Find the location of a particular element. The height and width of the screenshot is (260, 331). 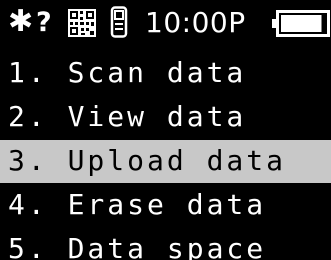

clock-time: 10:00P is located at coordinates (195, 22).